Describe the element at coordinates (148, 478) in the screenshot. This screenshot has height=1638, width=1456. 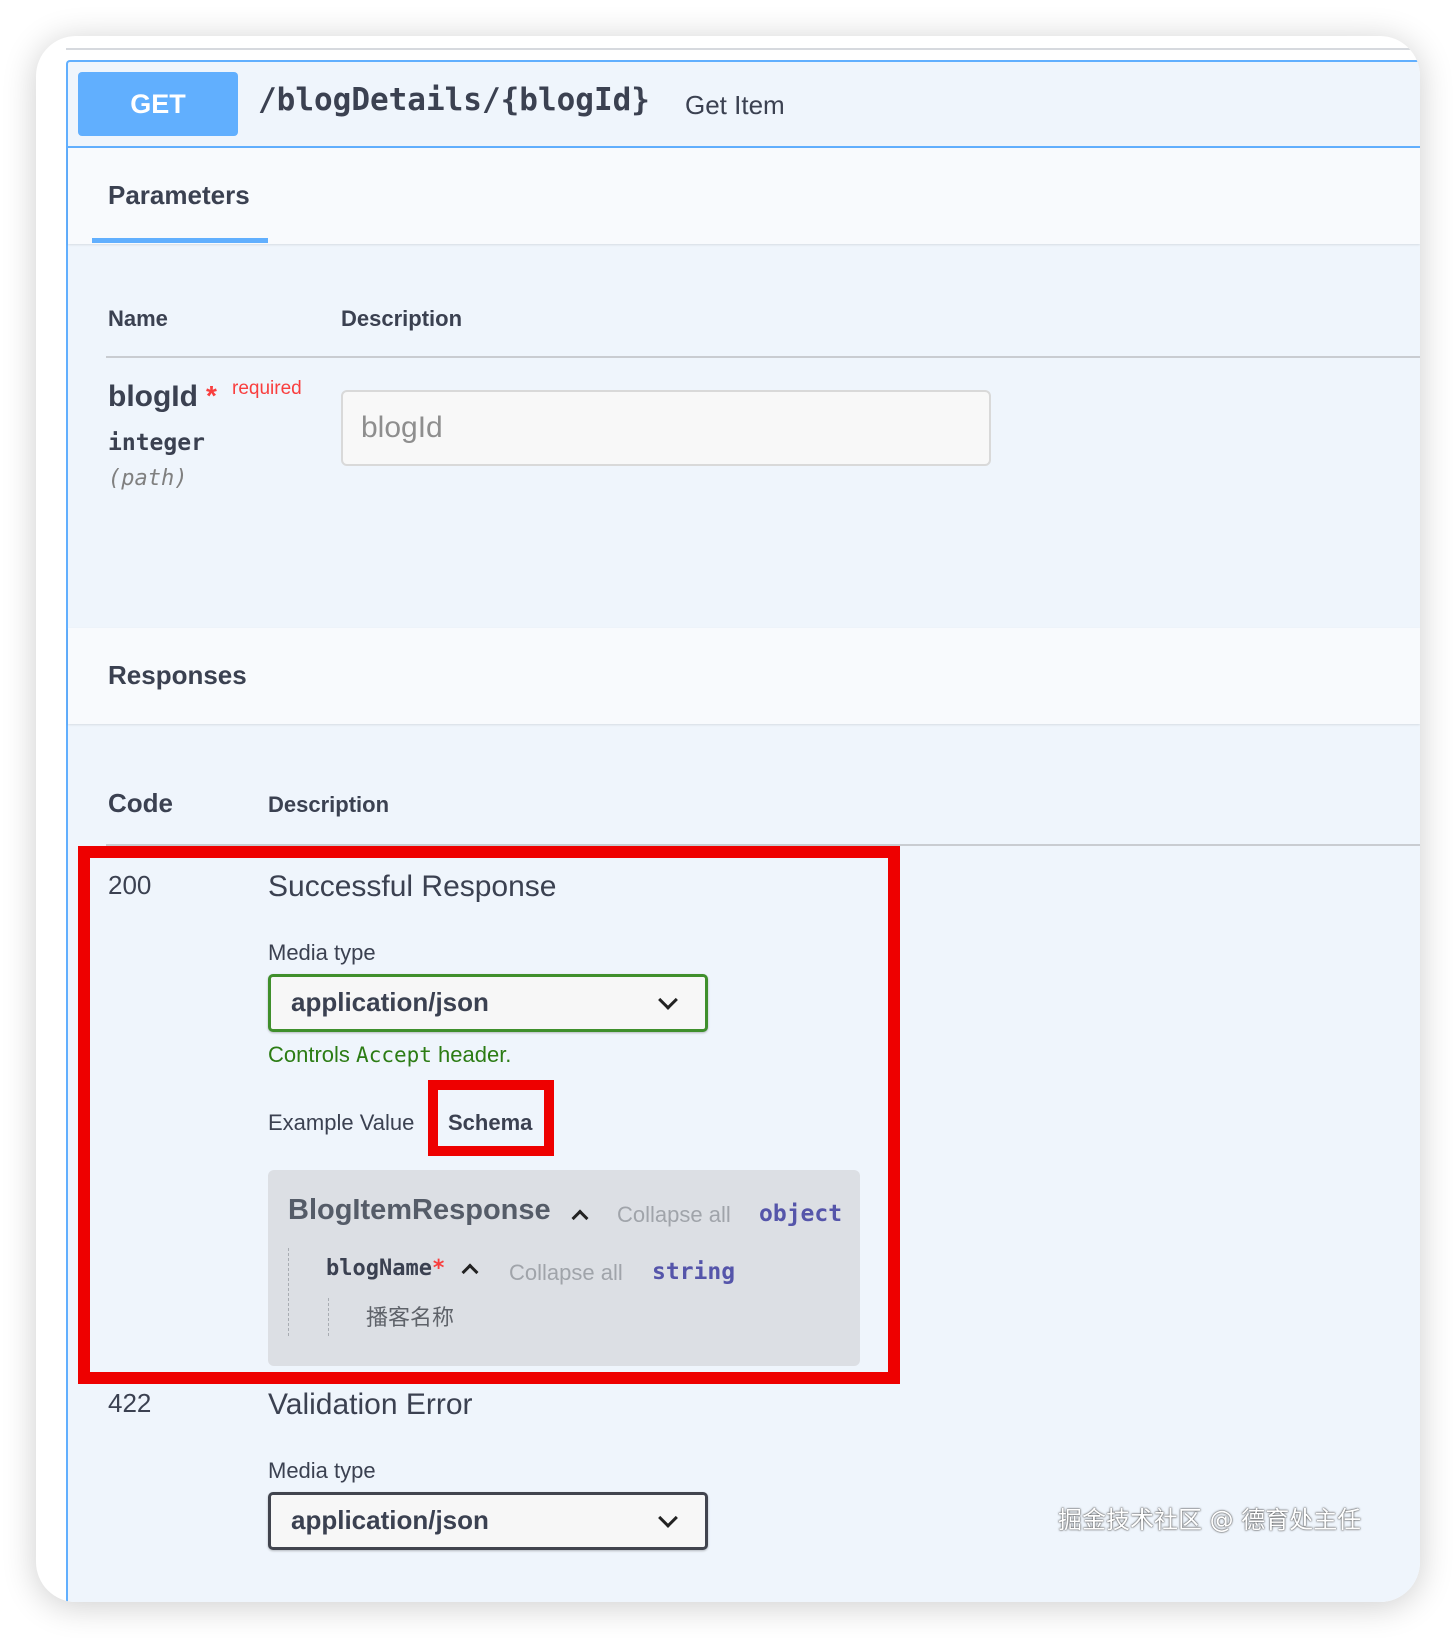
I see `parameter-location: (path)` at that location.